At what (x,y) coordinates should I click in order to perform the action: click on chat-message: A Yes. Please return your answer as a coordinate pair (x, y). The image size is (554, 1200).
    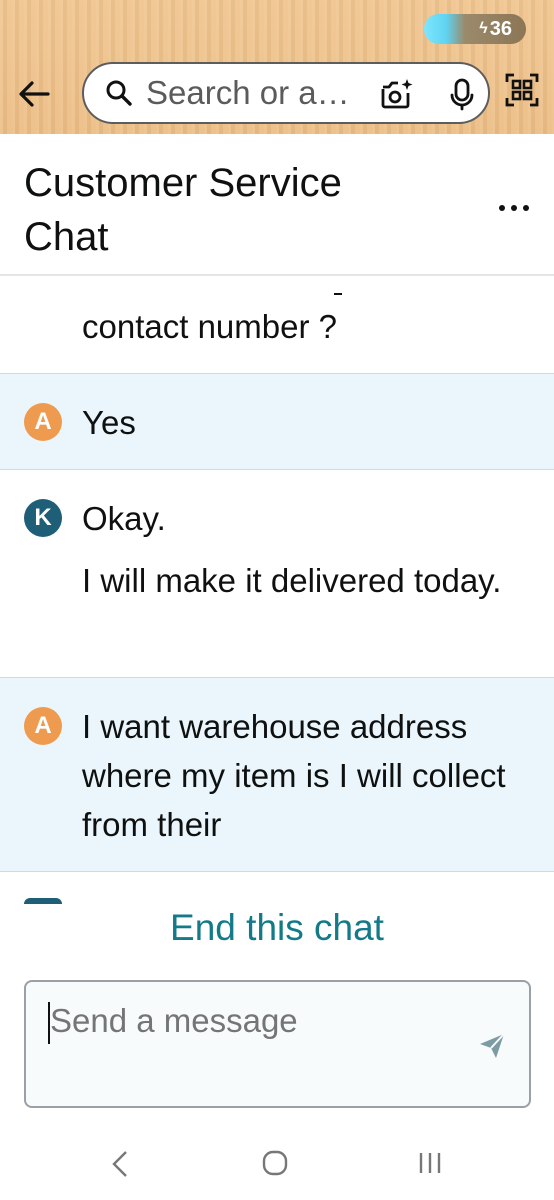
    Looking at the image, I should click on (277, 422).